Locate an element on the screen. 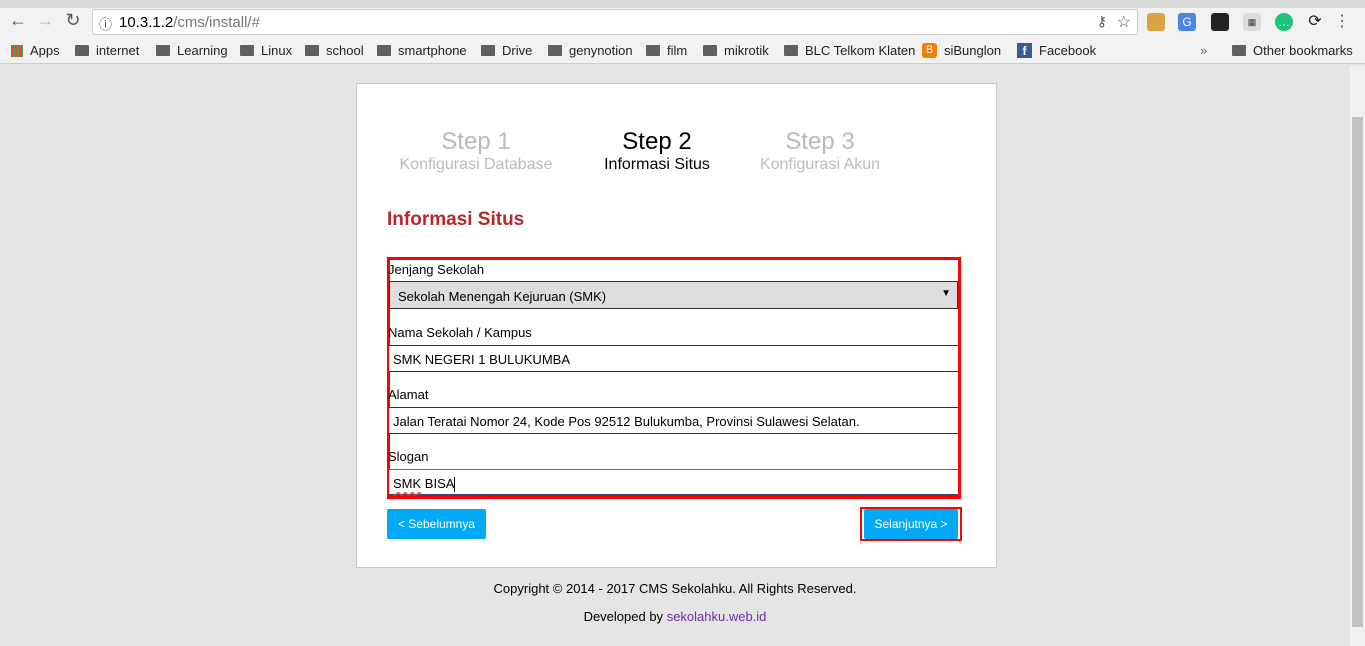  bookmark-label: internet is located at coordinates (118, 50).